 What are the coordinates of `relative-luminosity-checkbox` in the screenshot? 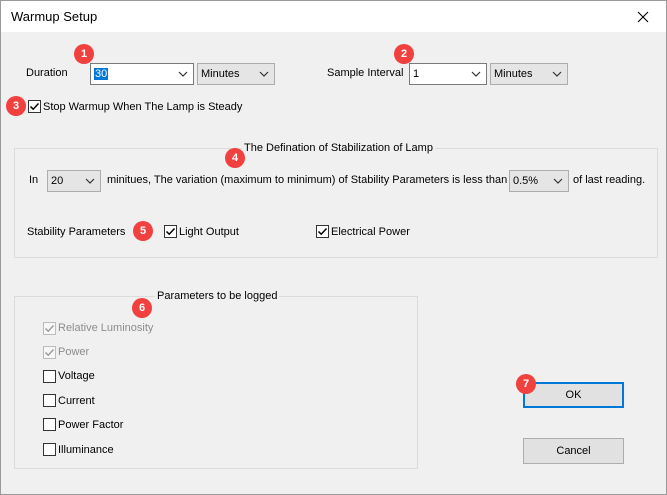 It's located at (49, 328).